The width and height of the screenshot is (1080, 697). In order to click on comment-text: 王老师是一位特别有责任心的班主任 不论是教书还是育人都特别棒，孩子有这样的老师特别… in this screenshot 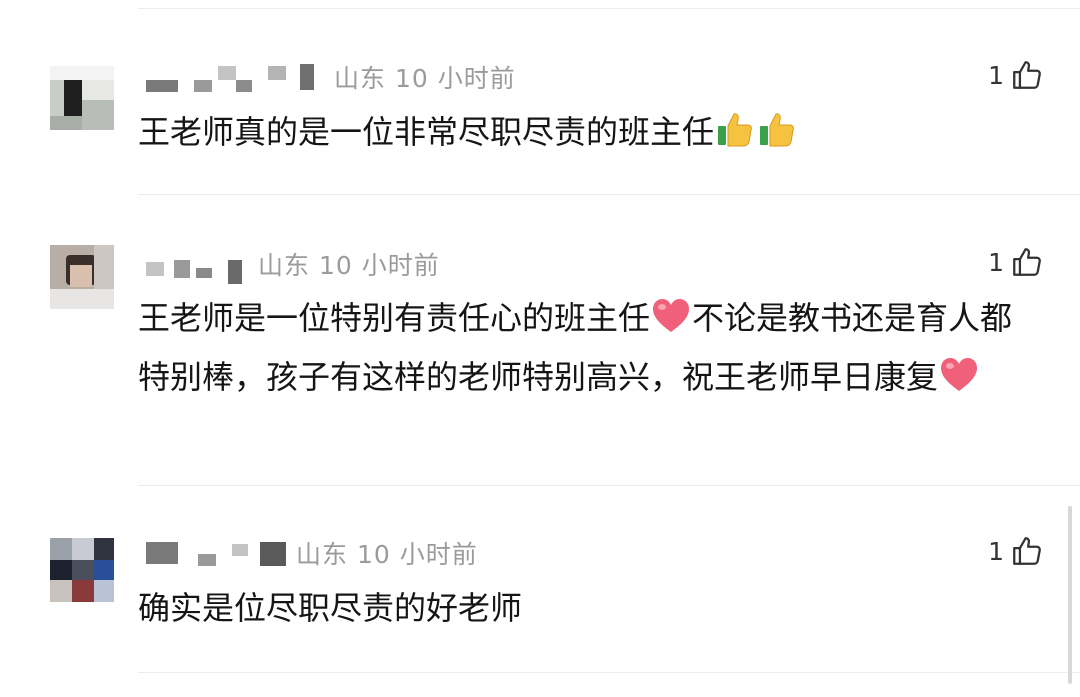, I will do `click(588, 351)`.